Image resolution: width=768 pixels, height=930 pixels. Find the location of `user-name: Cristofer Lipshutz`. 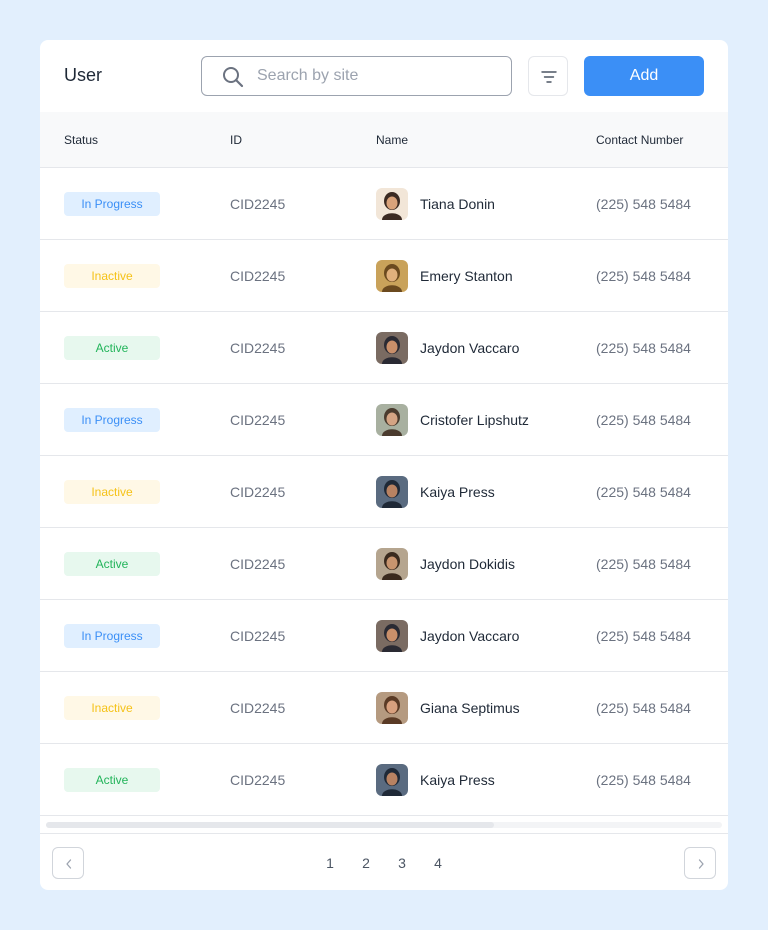

user-name: Cristofer Lipshutz is located at coordinates (474, 420).